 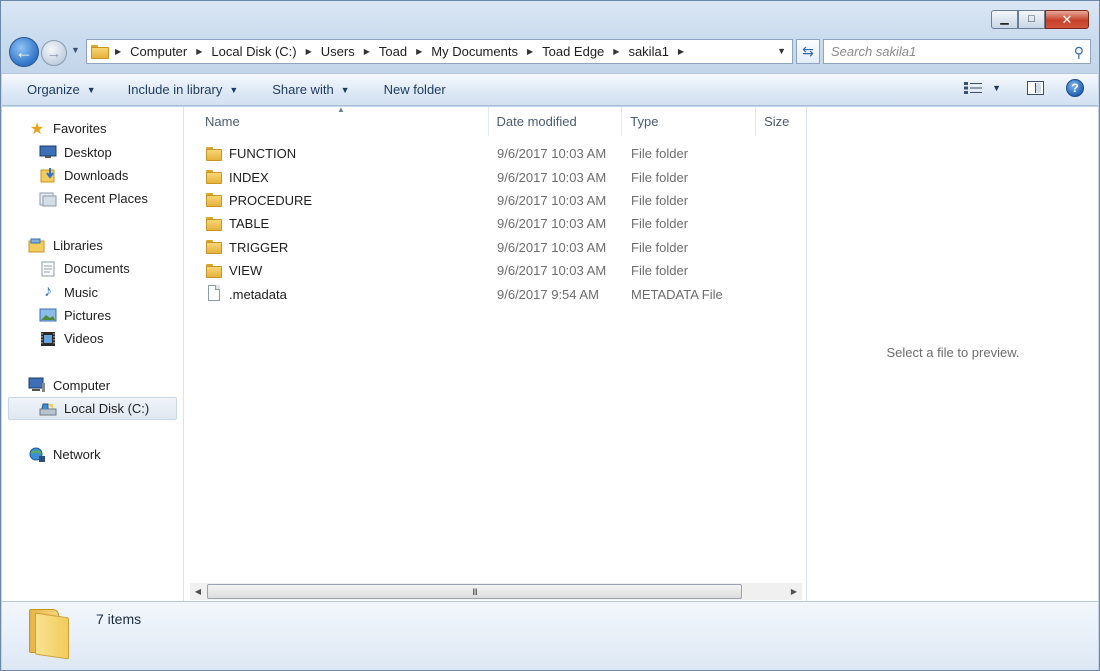 I want to click on breadcrumb-item: Toad Edge, so click(x=573, y=51).